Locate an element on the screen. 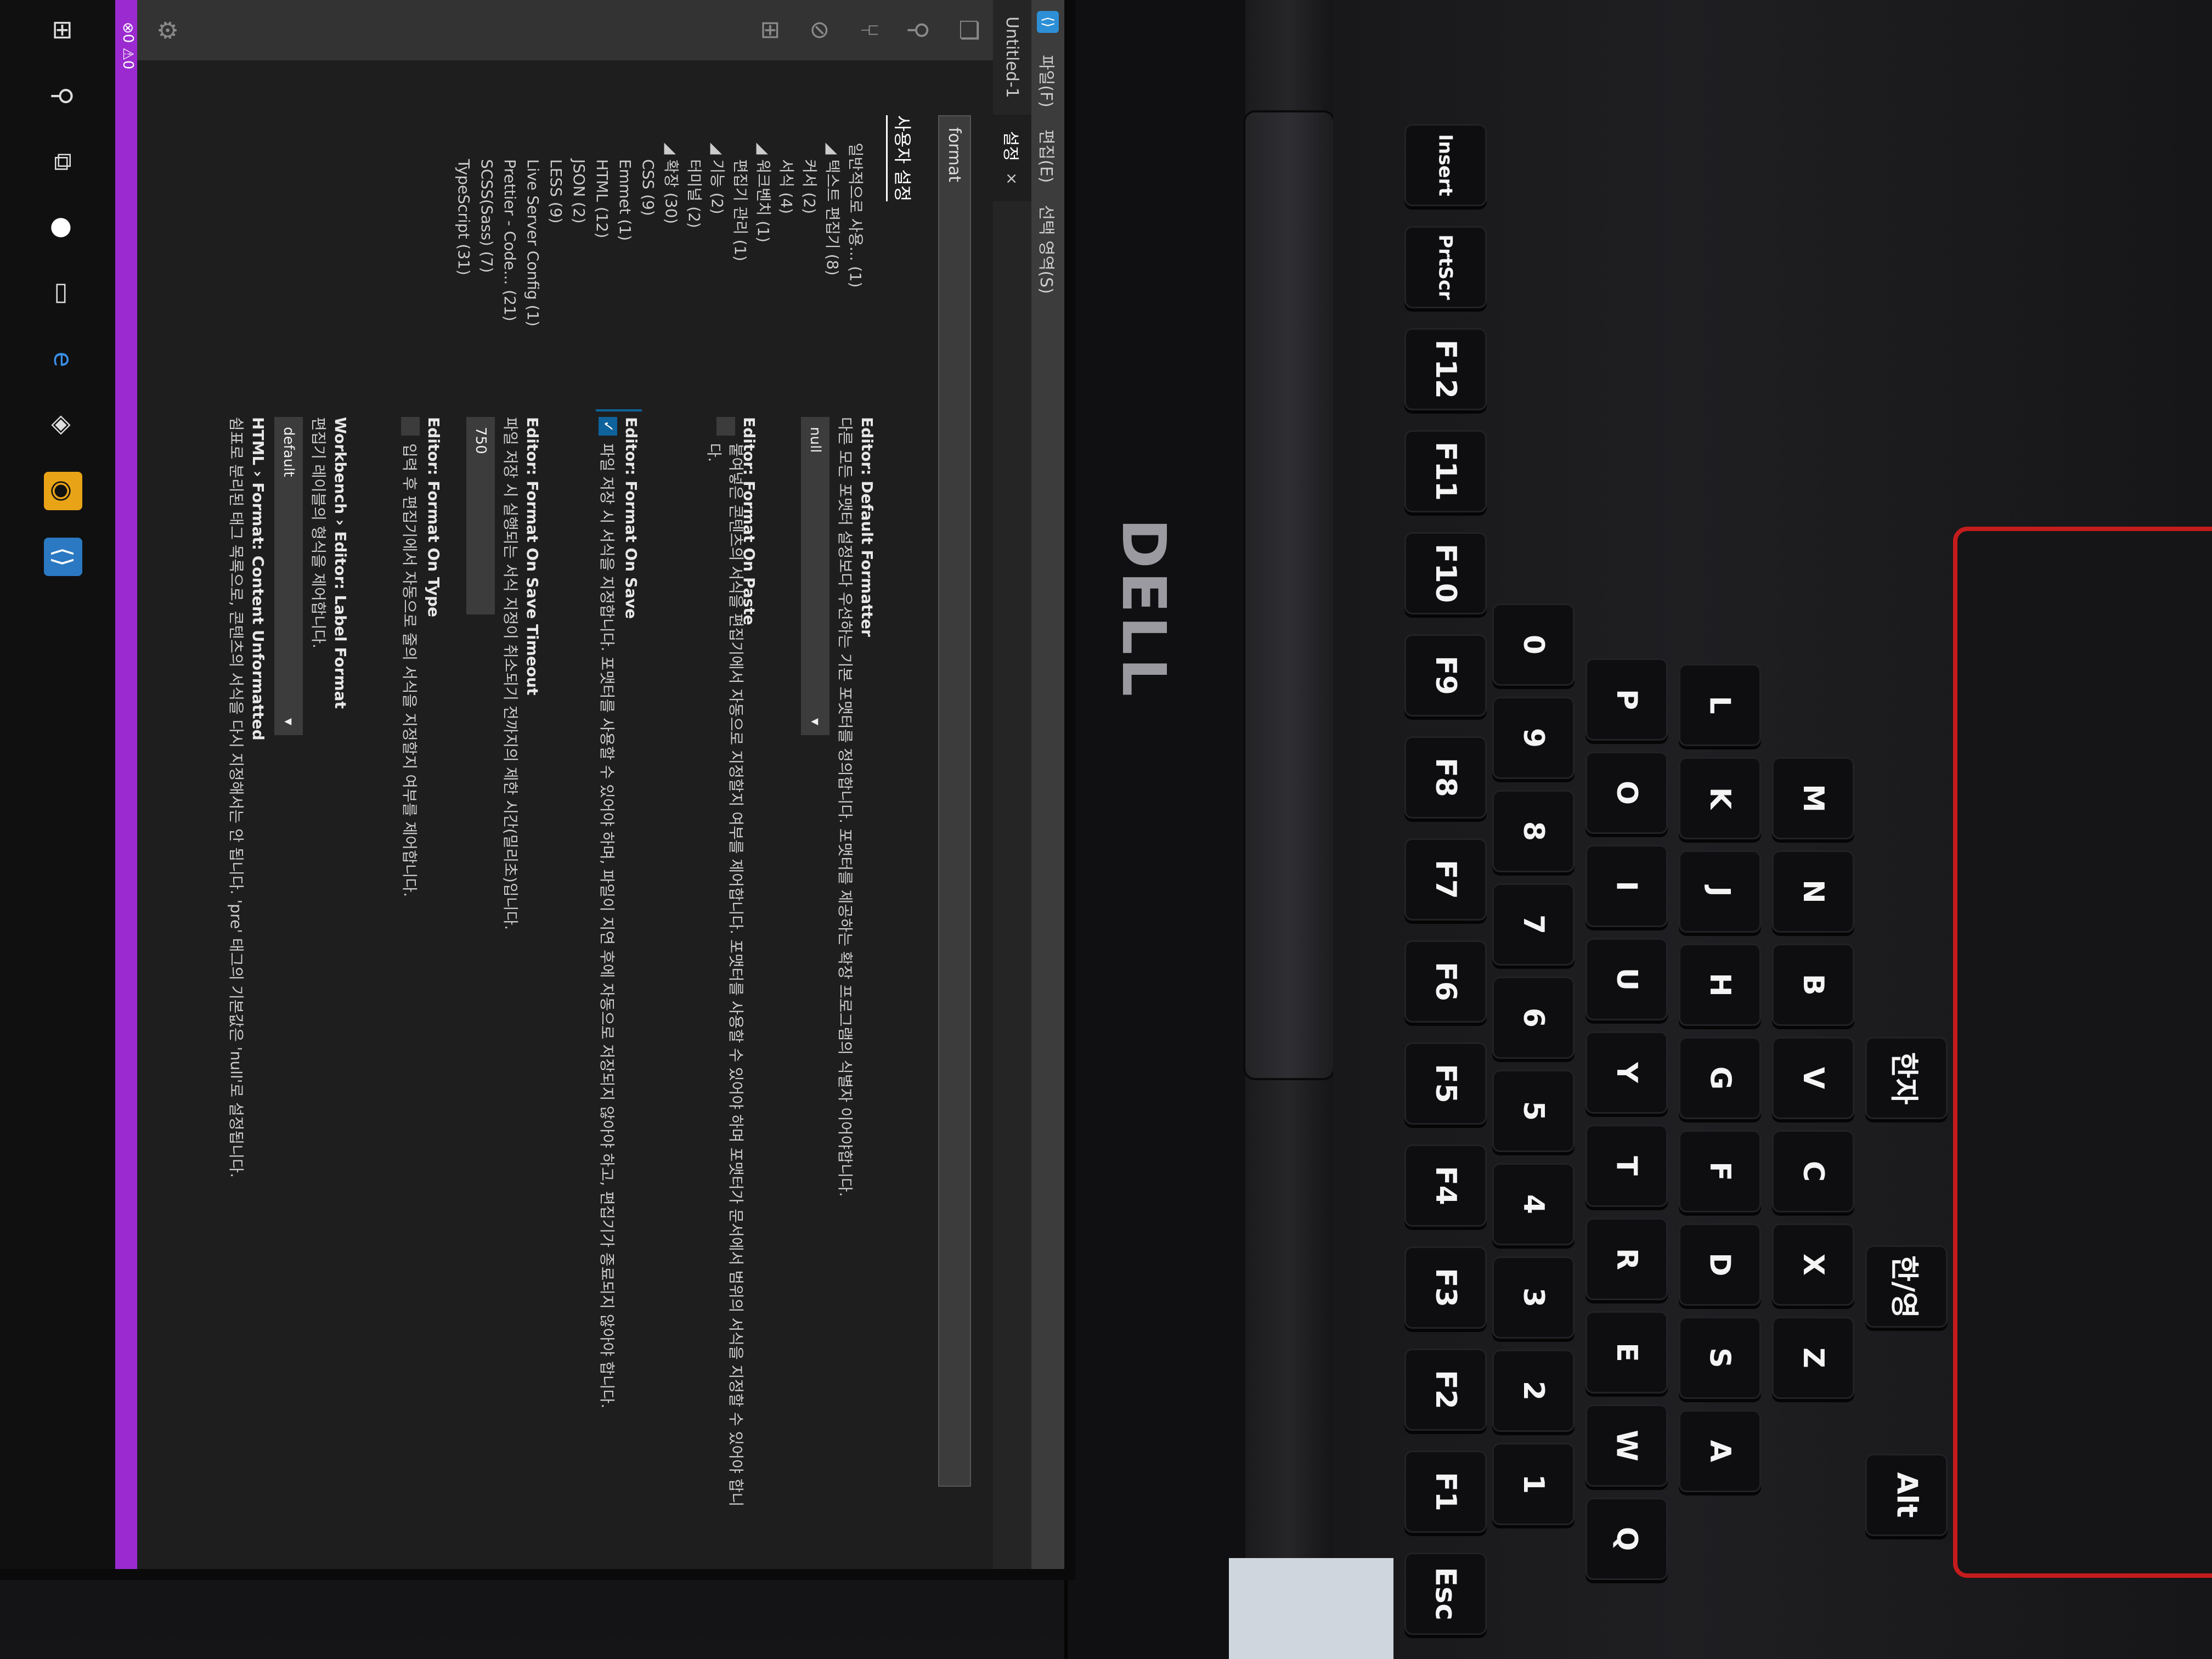 The height and width of the screenshot is (1659, 2212). task-view-icon: ⧉ is located at coordinates (63, 162).